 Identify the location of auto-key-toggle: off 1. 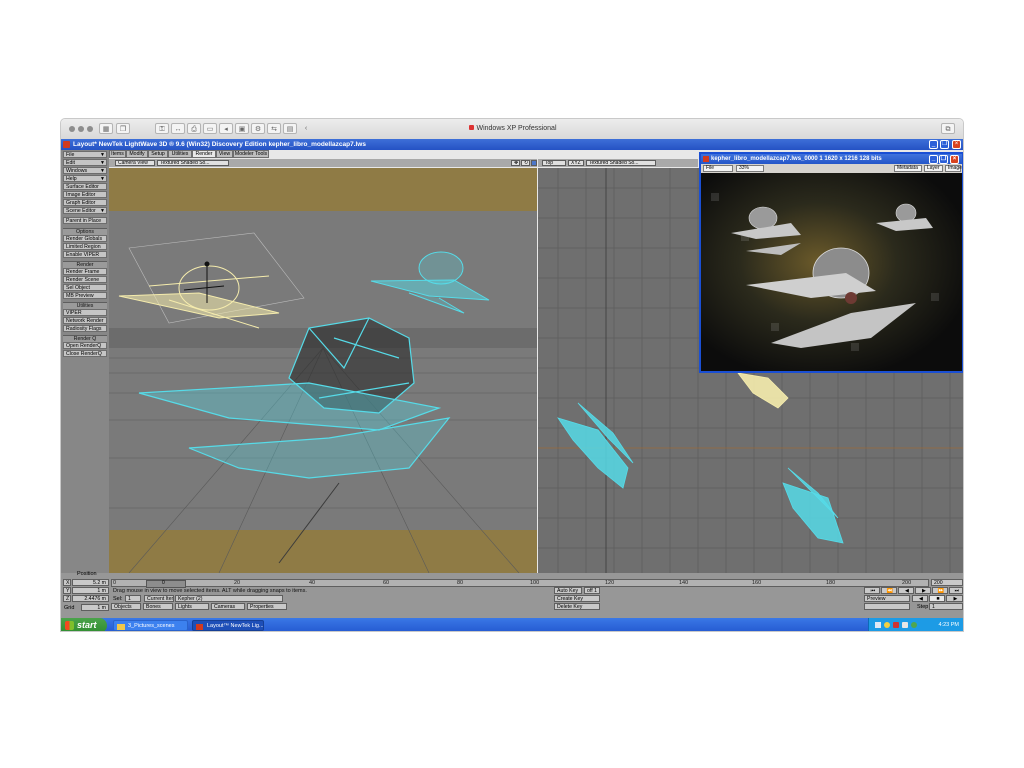
(592, 590).